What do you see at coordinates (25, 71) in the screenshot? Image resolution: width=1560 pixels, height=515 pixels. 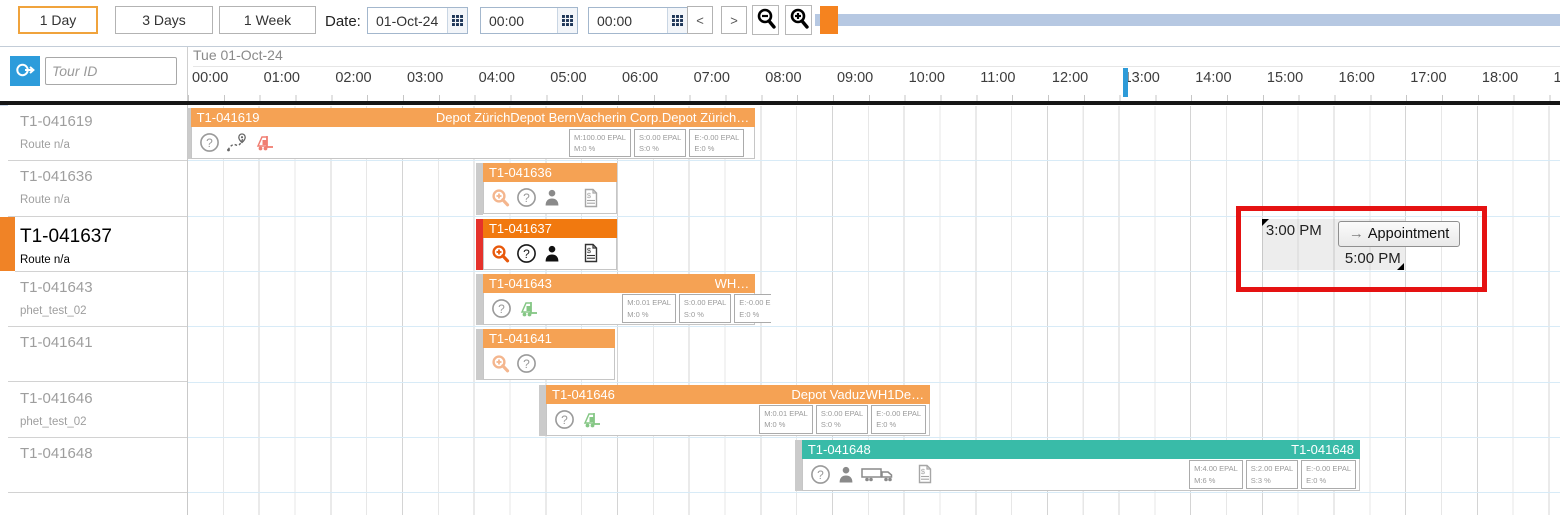 I see `tour-search-button` at bounding box center [25, 71].